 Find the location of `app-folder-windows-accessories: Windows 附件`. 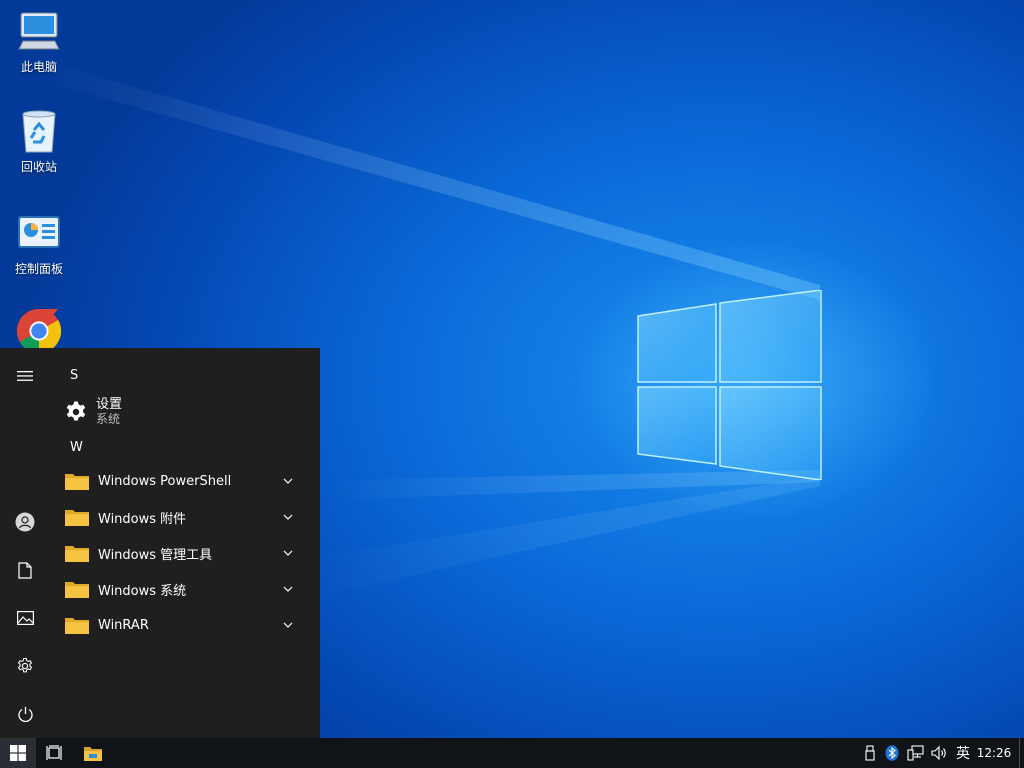

app-folder-windows-accessories: Windows 附件 is located at coordinates (185, 517).